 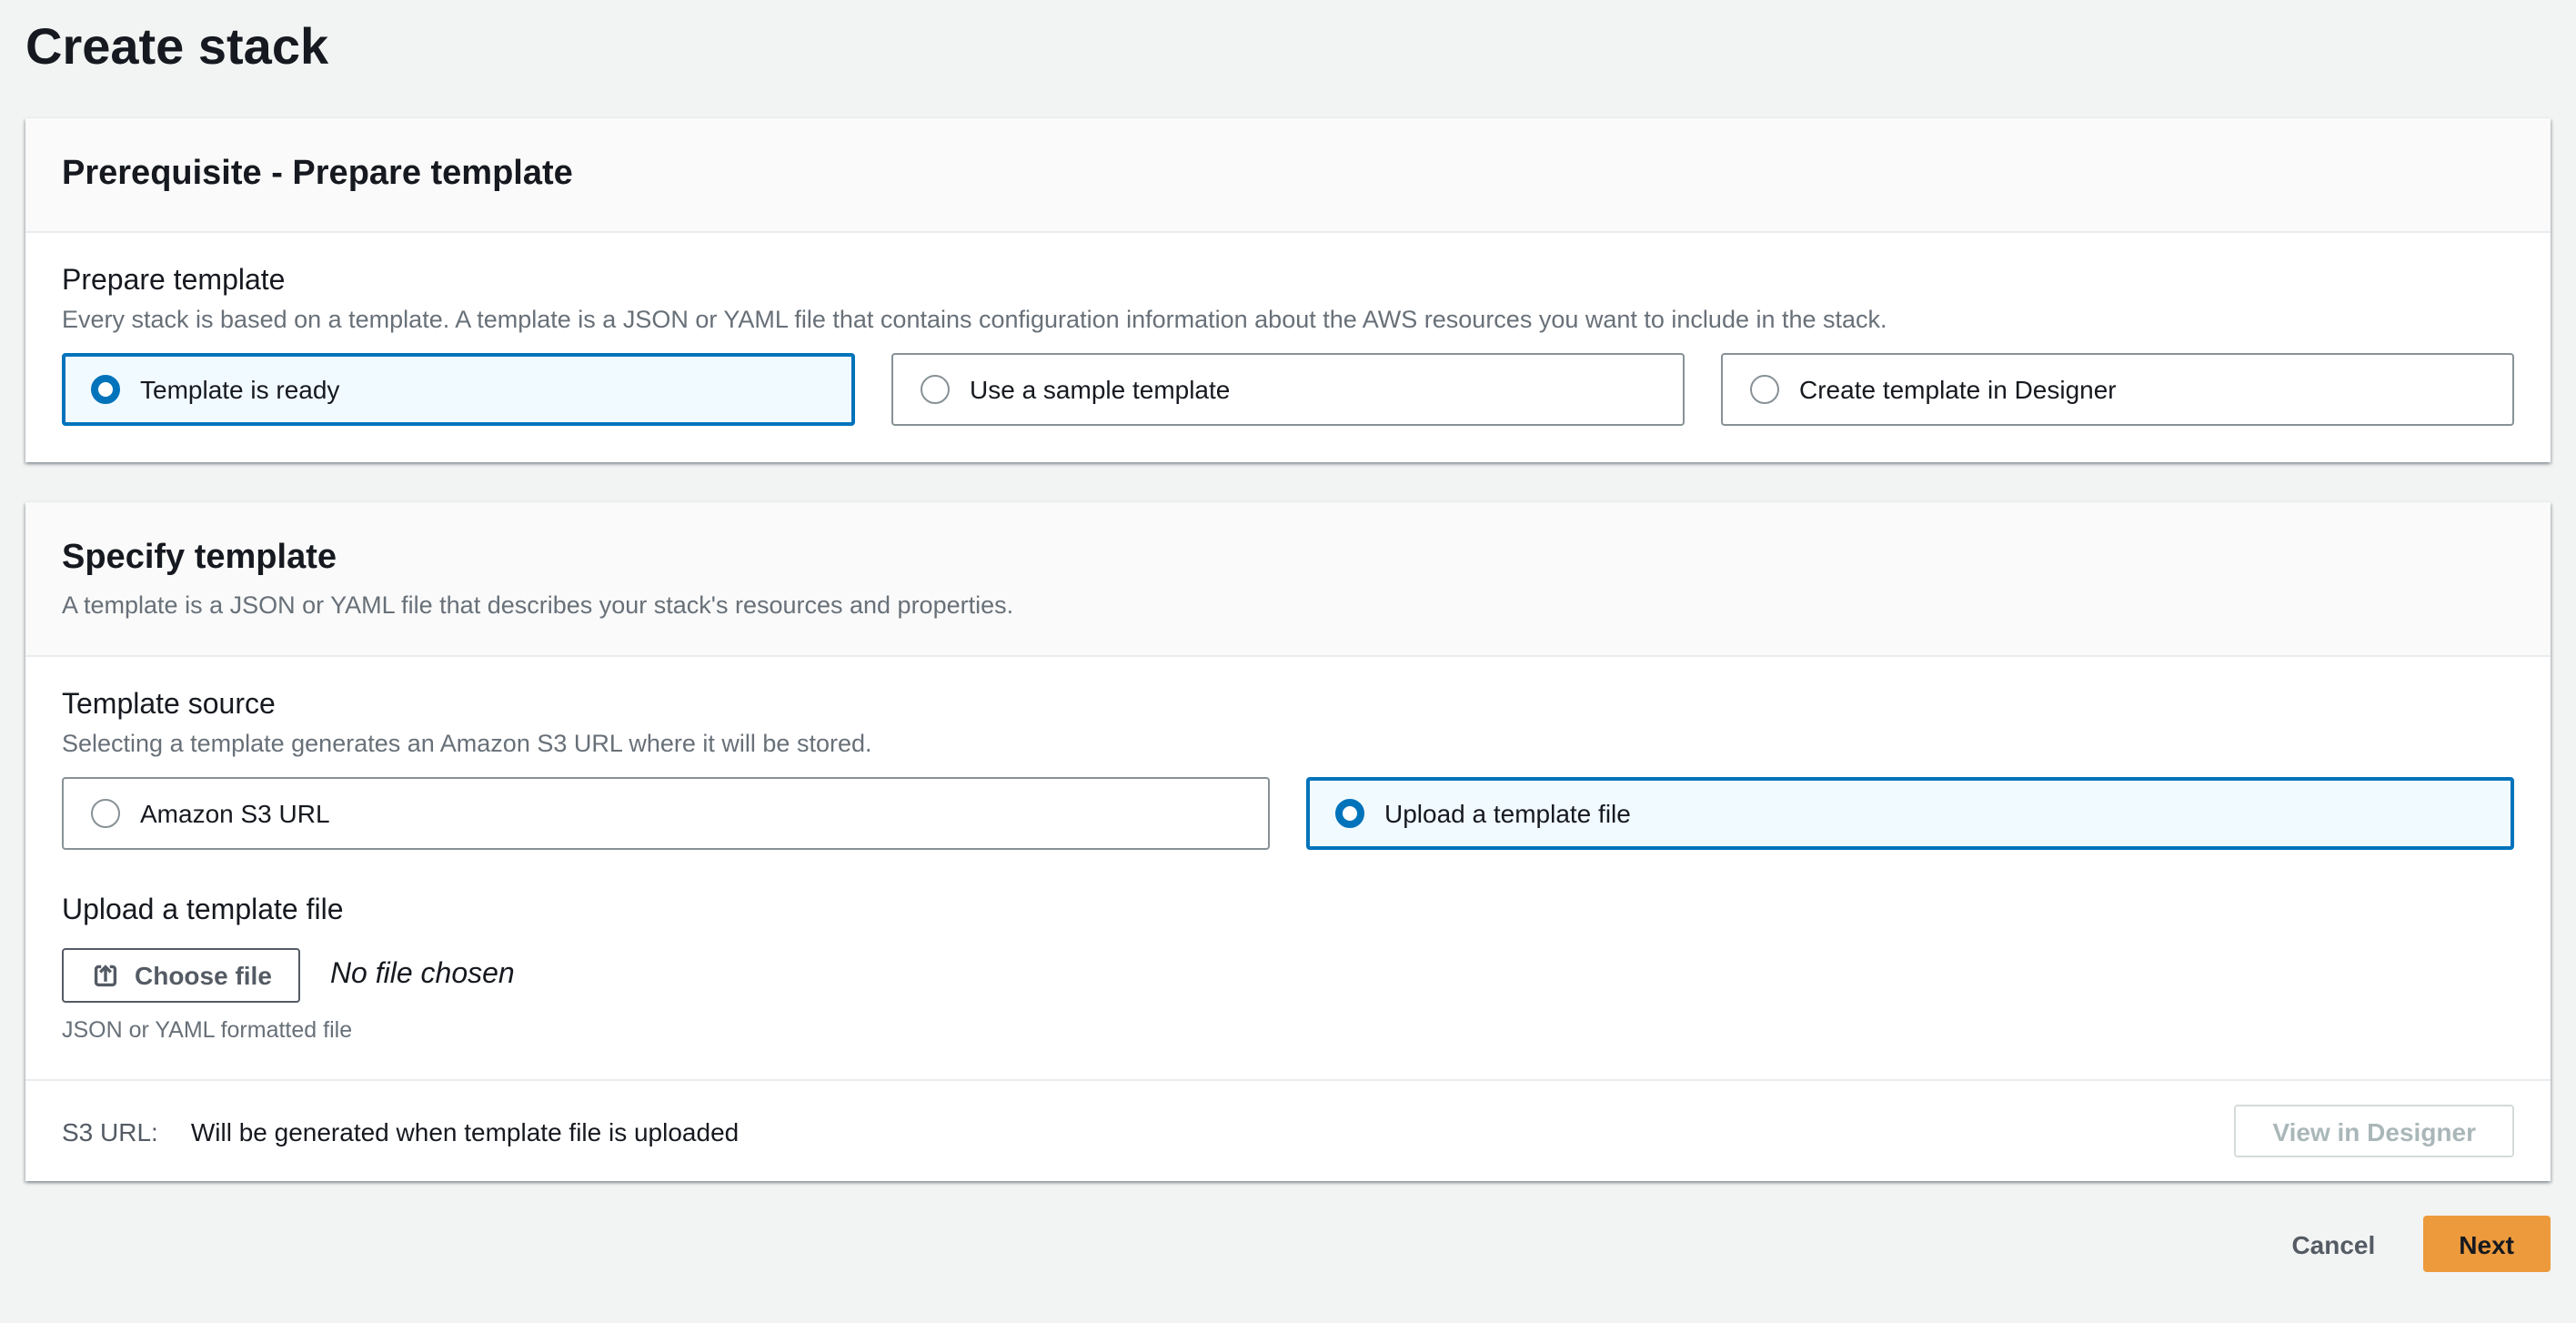 I want to click on view-in-designer-button: View in Designer, so click(x=2374, y=1131).